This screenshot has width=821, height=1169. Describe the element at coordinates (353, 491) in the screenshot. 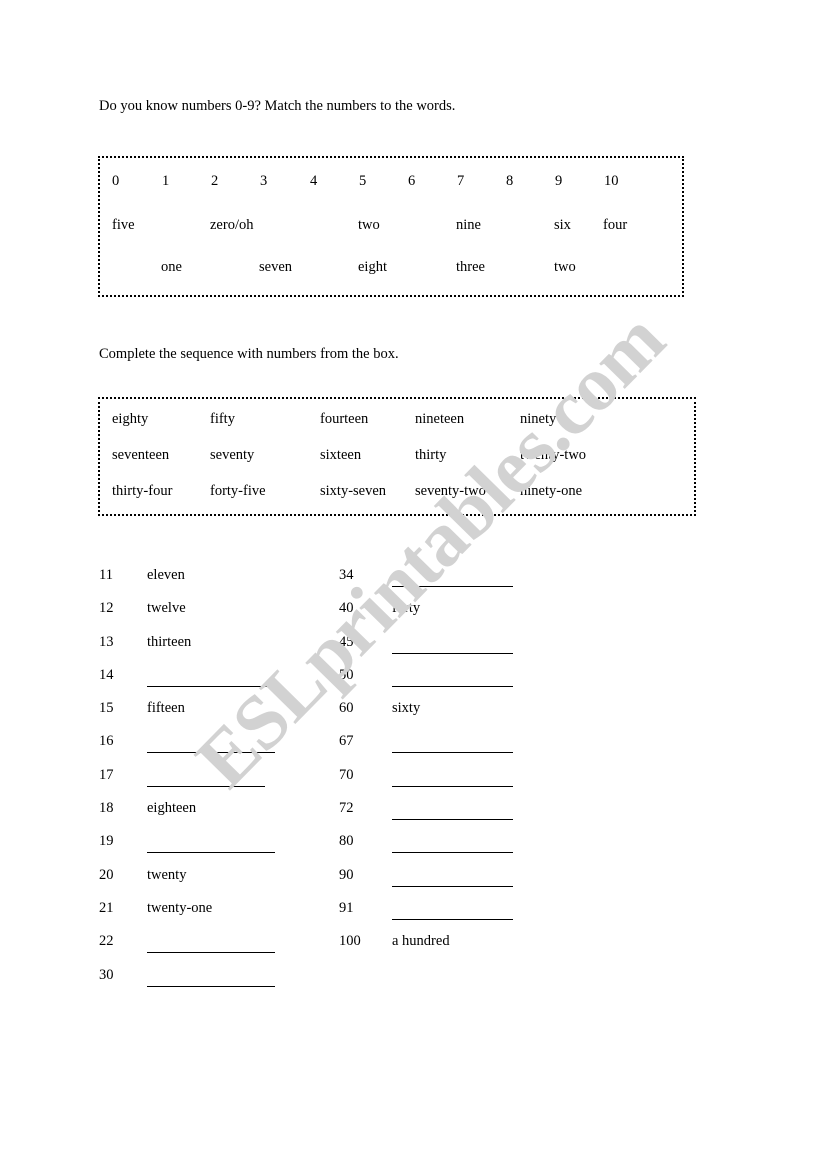

I see `word-bank-item: sixty-seven` at that location.